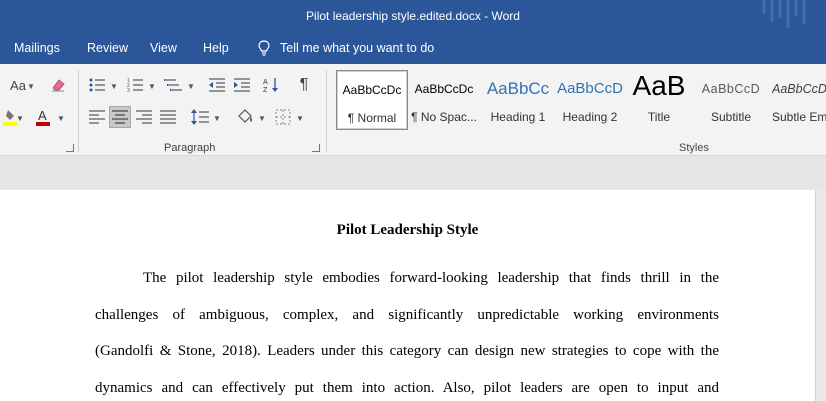 Image resolution: width=826 pixels, height=401 pixels. I want to click on tab-mailings: Mailings, so click(37, 48).